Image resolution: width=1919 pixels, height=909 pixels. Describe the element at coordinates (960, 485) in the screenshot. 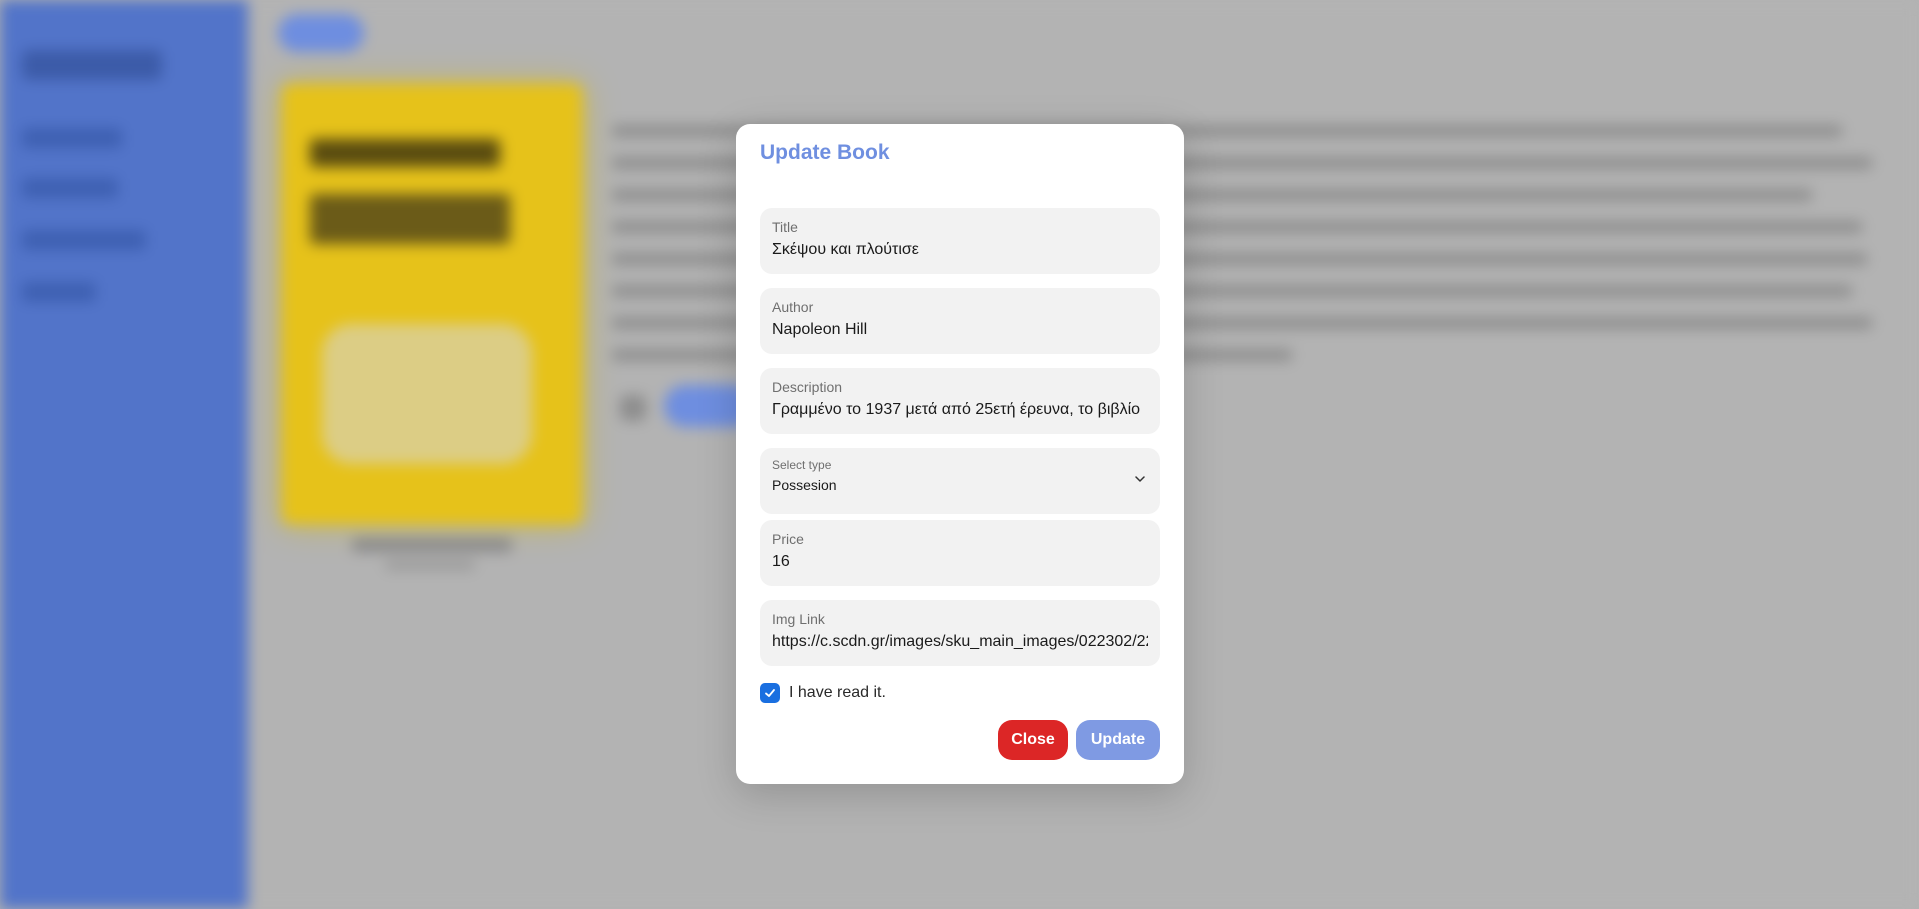

I see `type-select-value: Possesion` at that location.